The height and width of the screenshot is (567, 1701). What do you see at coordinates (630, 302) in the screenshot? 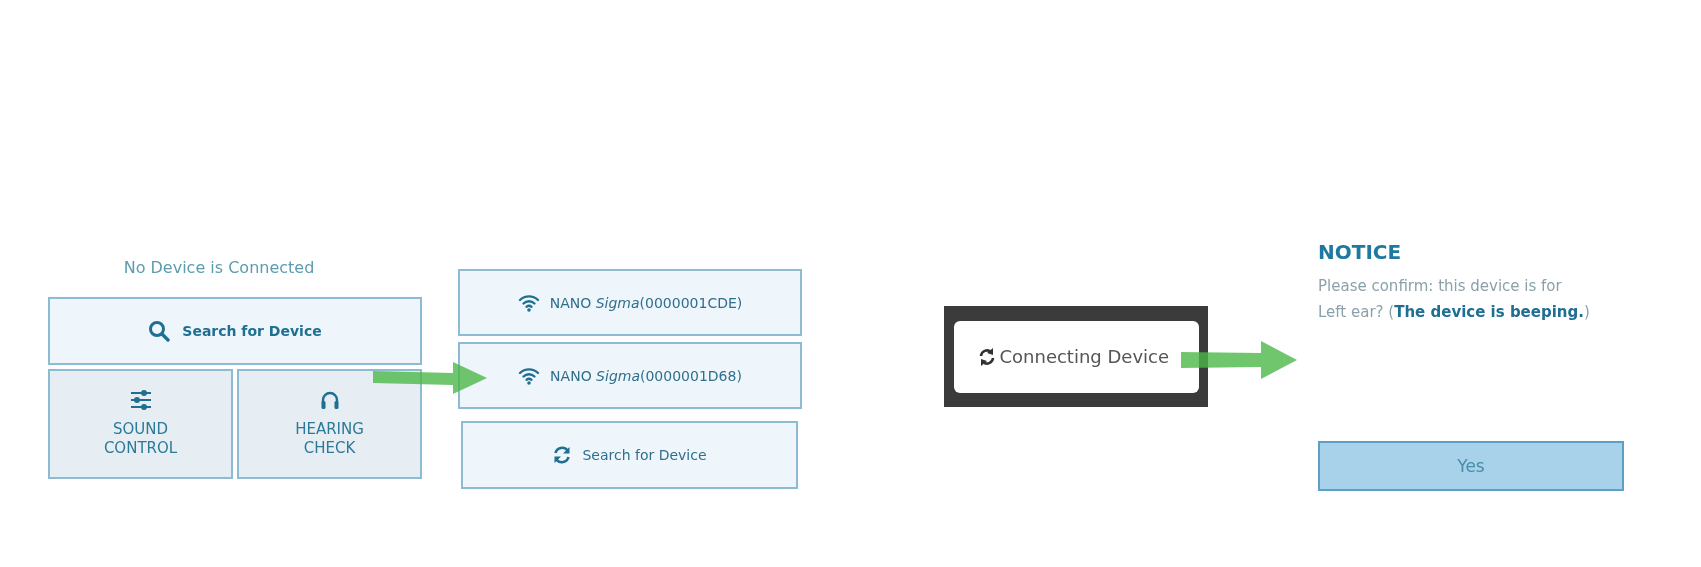
I see `device-item: NANO Sigma(0000001CDE)` at bounding box center [630, 302].